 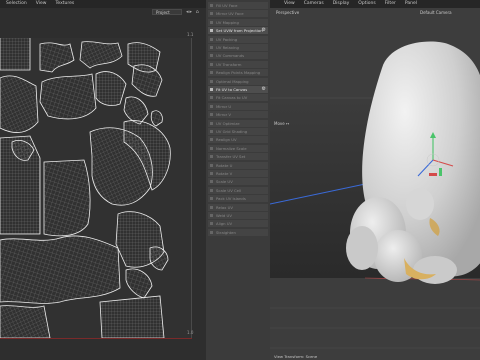 I want to click on command-item: Weld UV, so click(x=238, y=215).